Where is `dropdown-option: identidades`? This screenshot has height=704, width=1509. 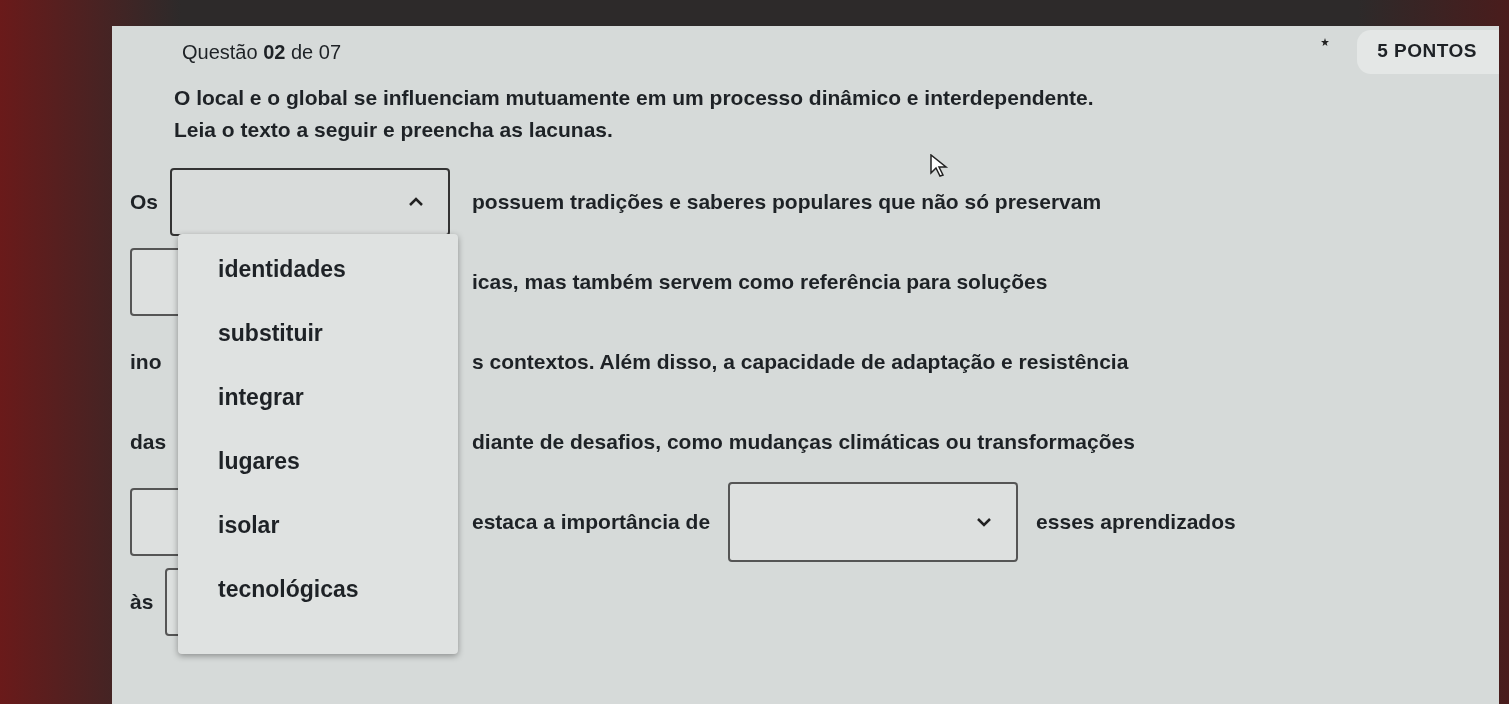 dropdown-option: identidades is located at coordinates (338, 275).